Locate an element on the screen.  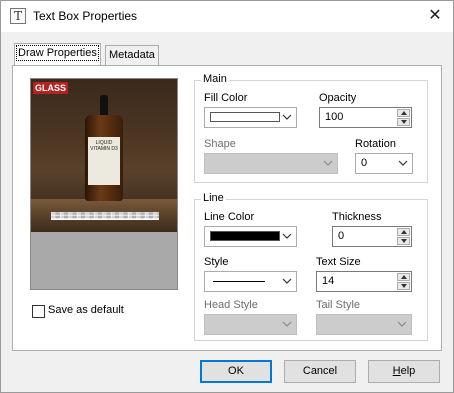
opacity-increment-button is located at coordinates (403, 113).